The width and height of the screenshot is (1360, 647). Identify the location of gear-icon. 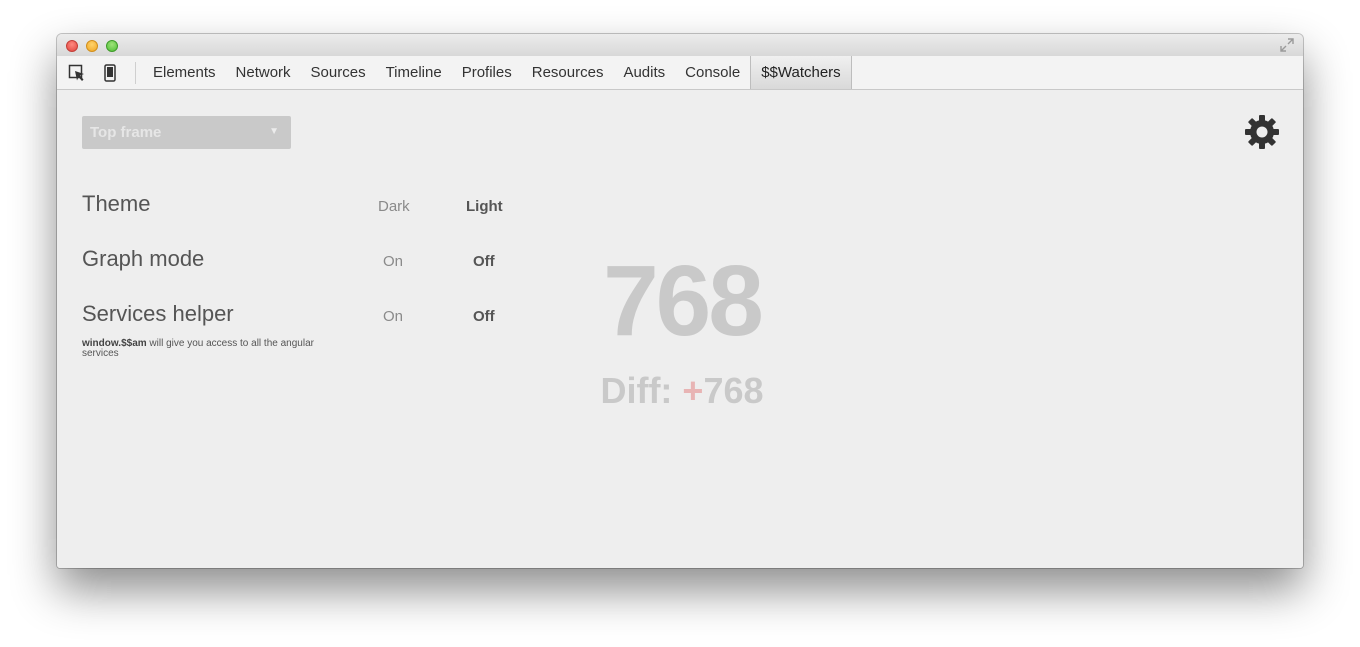
(1262, 132).